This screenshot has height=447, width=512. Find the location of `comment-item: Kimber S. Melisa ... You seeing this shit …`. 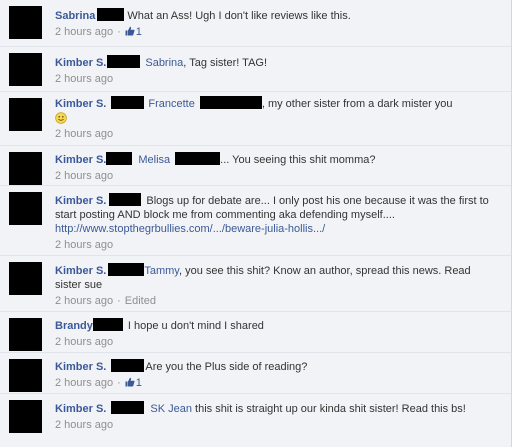

comment-item: Kimber S. Melisa ... You seeing this shit … is located at coordinates (255, 166).